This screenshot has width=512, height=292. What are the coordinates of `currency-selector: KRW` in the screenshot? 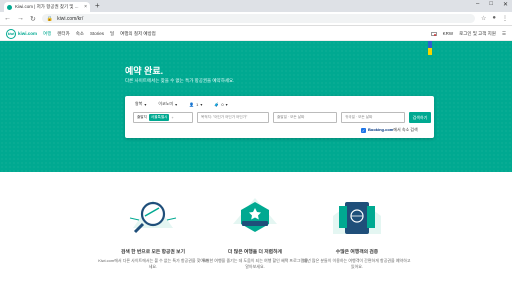 It's located at (448, 33).